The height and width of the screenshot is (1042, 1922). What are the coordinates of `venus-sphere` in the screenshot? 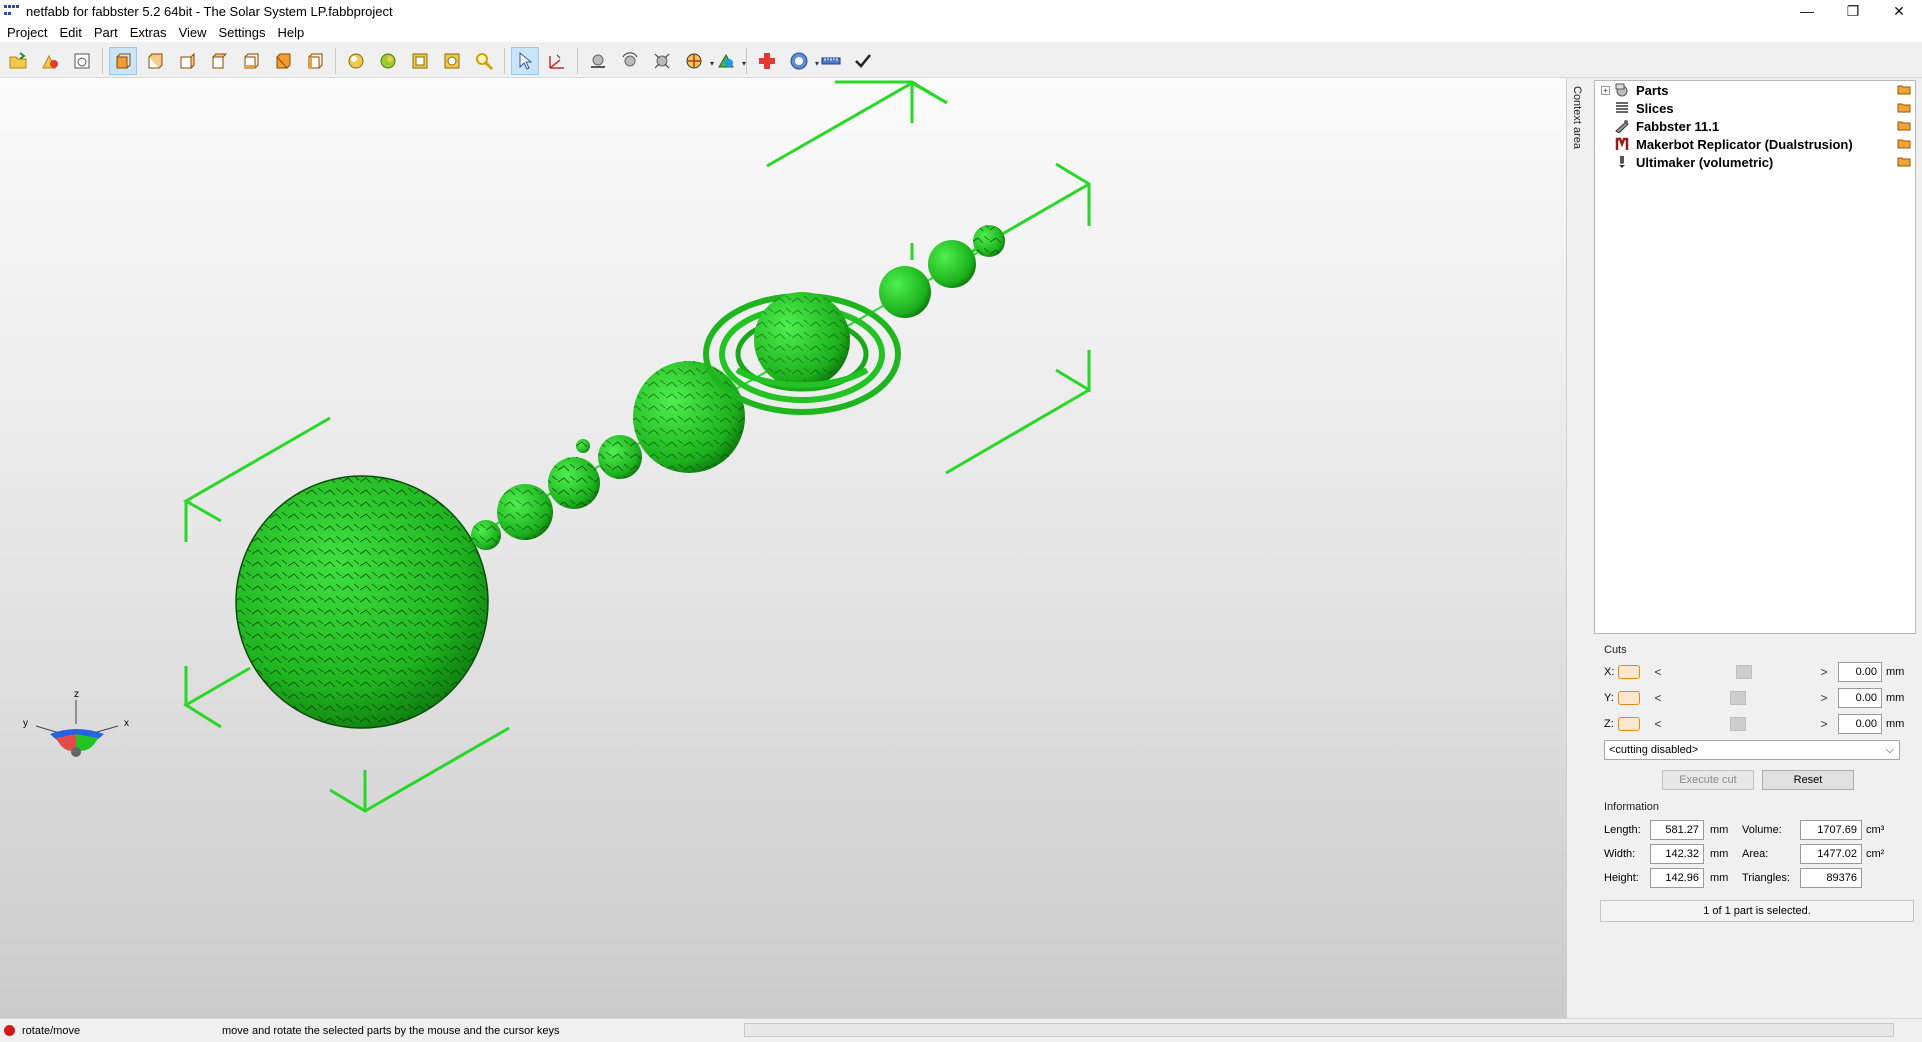 It's located at (525, 512).